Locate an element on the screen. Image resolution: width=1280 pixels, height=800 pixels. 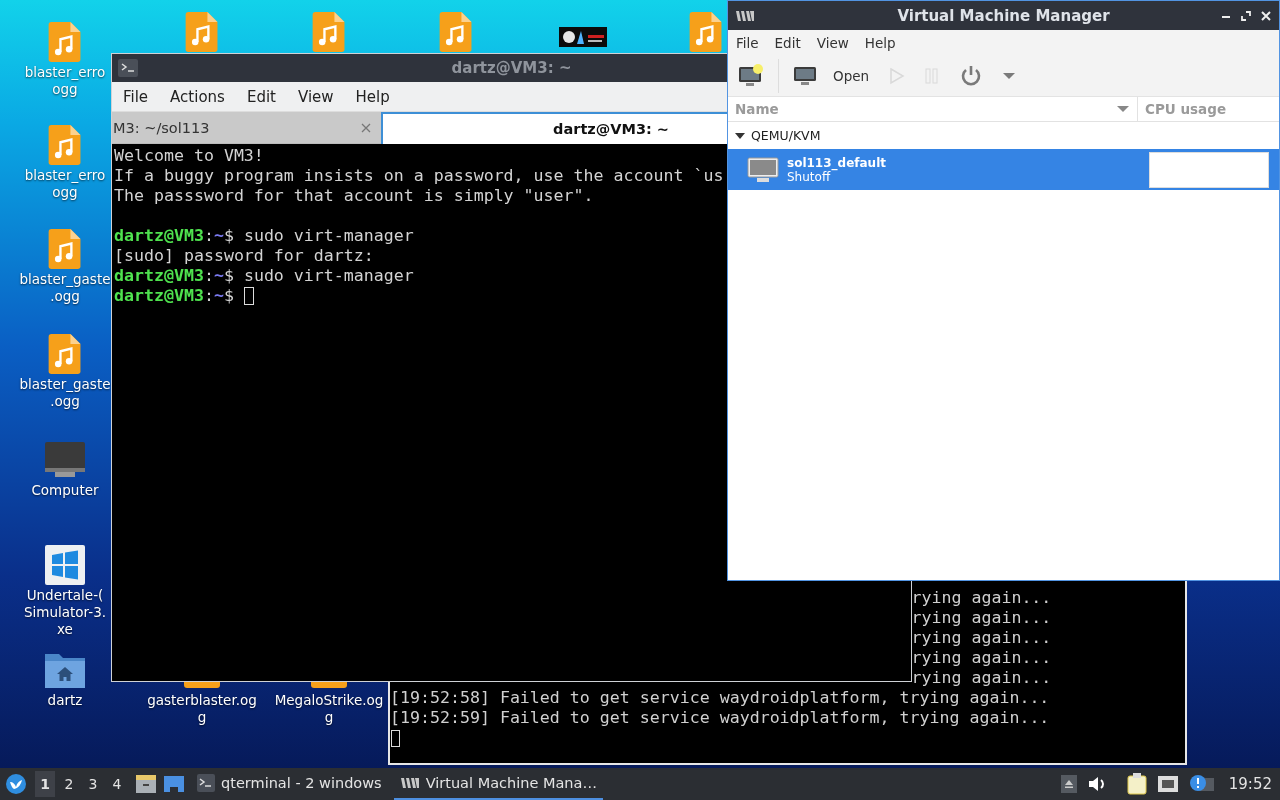
windows-app-icon is located at coordinates (65, 565).